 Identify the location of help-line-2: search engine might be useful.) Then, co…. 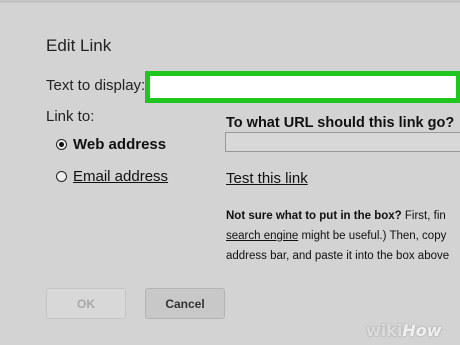
(343, 236).